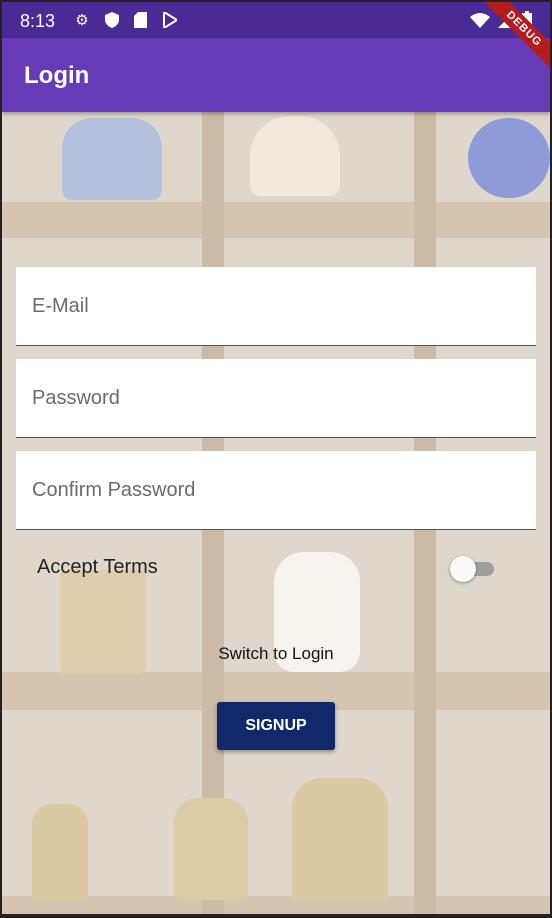 The image size is (552, 918). I want to click on app-bar: Login, so click(276, 75).